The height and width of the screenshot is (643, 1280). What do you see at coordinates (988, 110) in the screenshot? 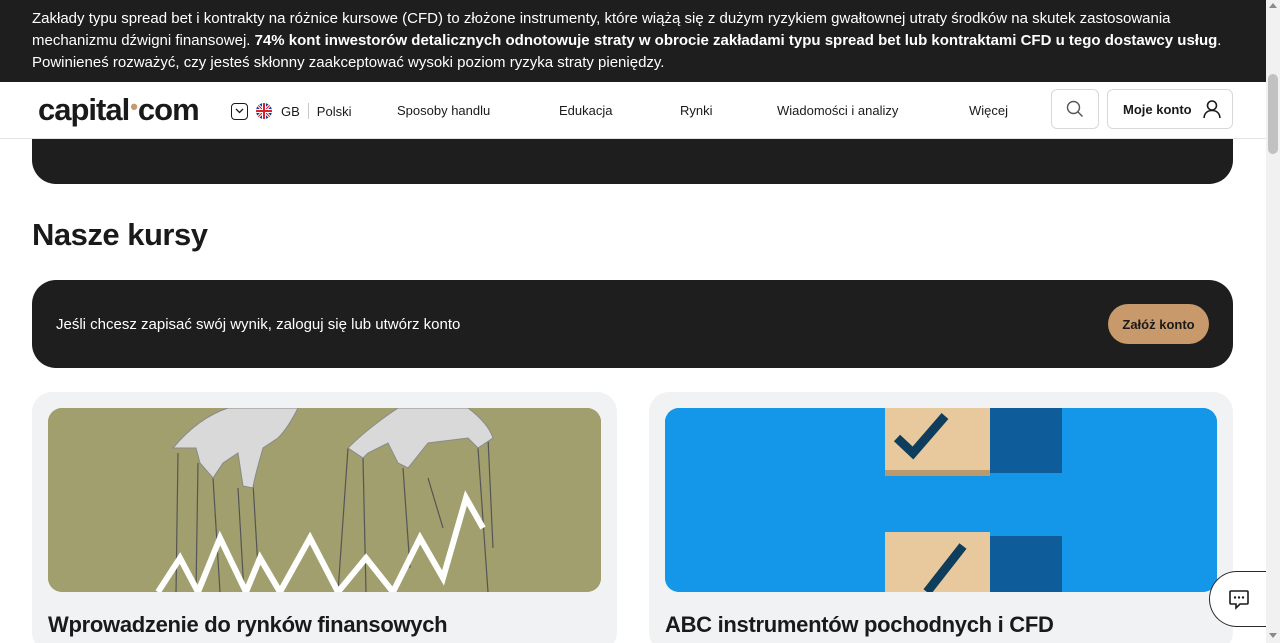
I see `nav-more: Więcej` at bounding box center [988, 110].